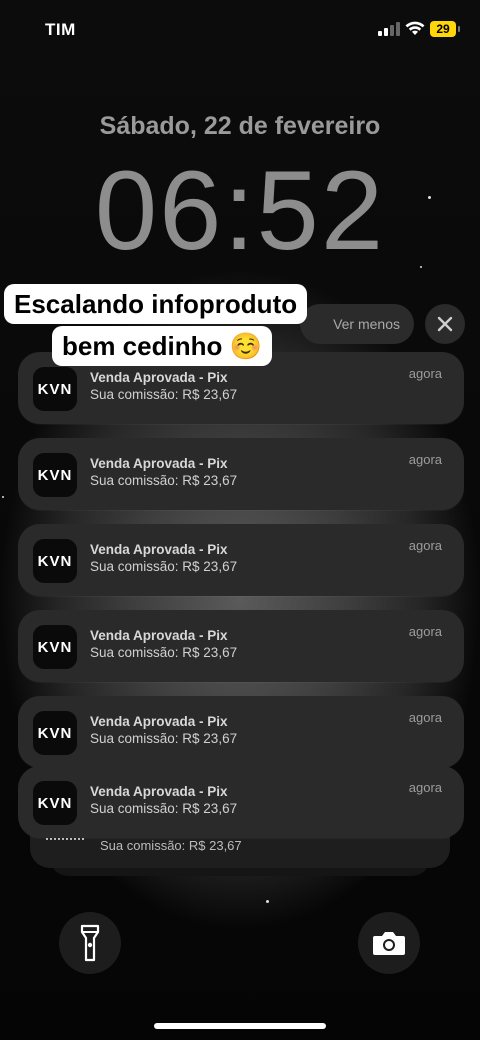 This screenshot has height=1040, width=480. Describe the element at coordinates (65, 841) in the screenshot. I see `stacked-app-icon` at that location.